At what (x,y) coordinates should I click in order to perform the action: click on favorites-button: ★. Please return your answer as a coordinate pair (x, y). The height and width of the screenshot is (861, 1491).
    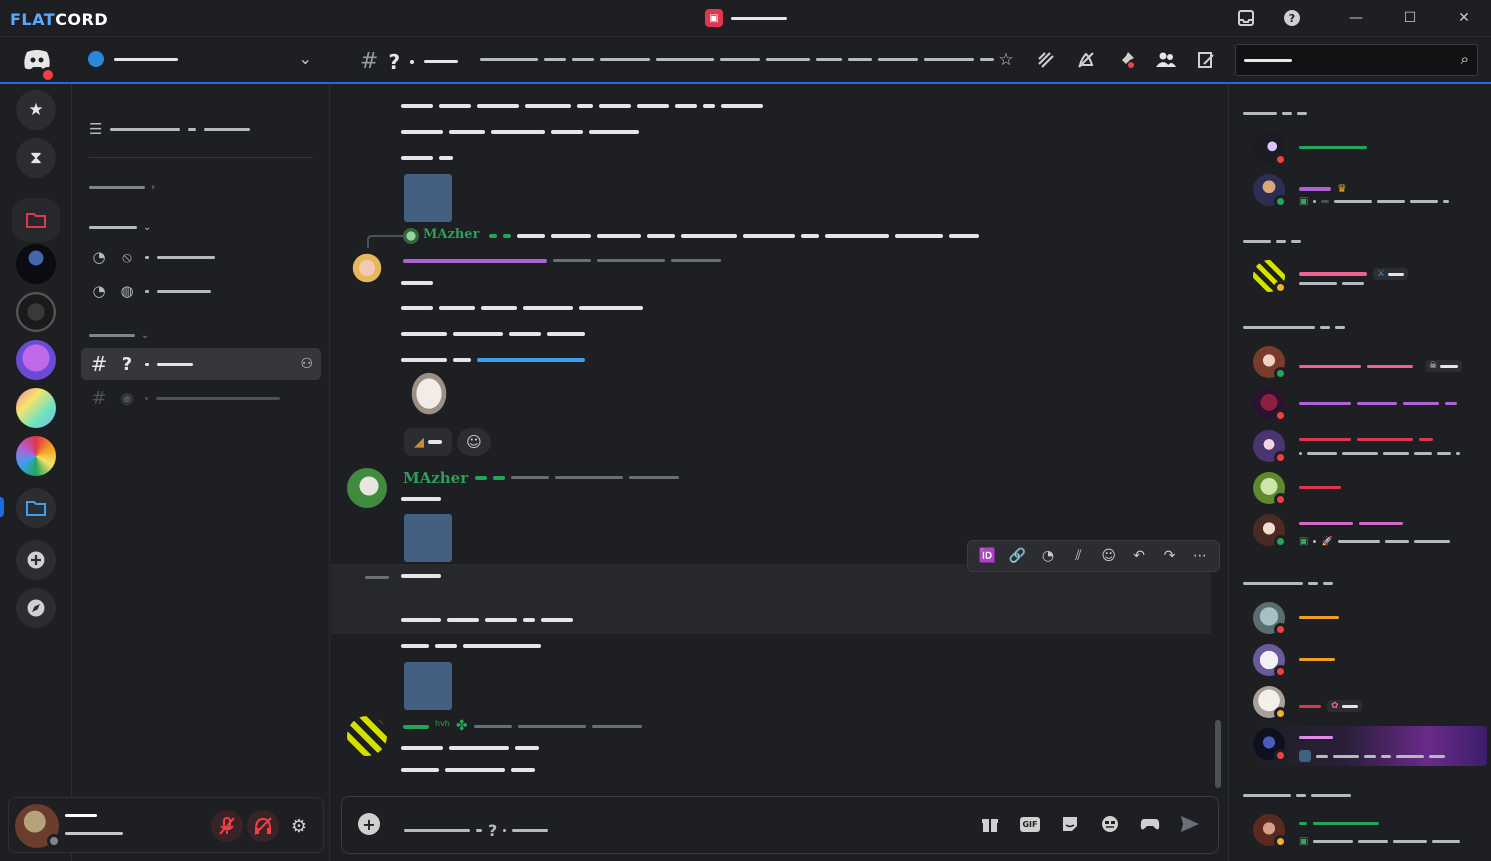
    Looking at the image, I should click on (36, 110).